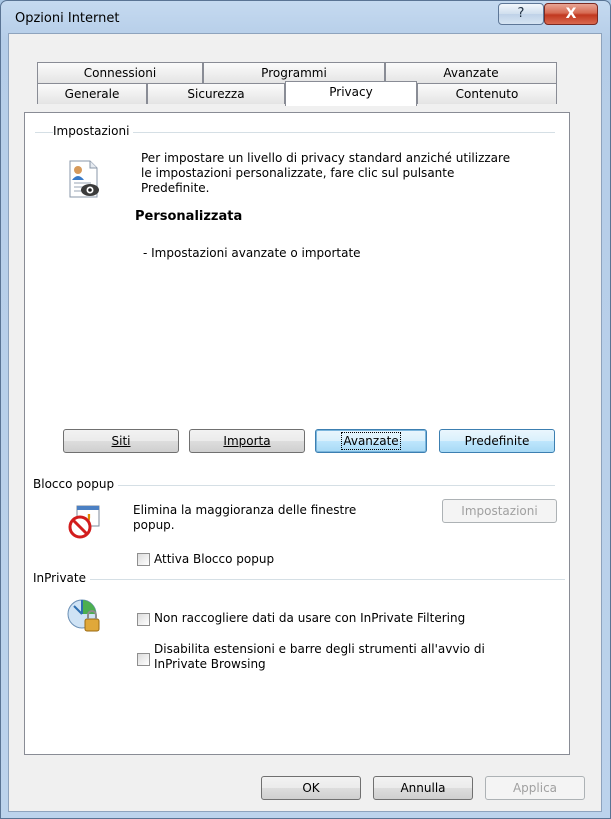 The image size is (611, 819). What do you see at coordinates (143, 619) in the screenshot?
I see `inprivate-filtering-checkbox` at bounding box center [143, 619].